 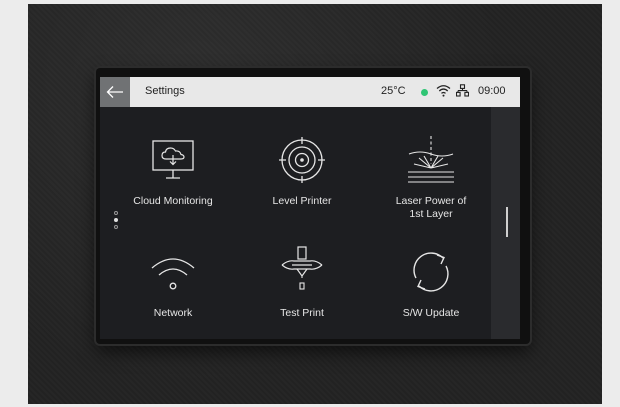 I want to click on arrow-left-icon, so click(x=114, y=92).